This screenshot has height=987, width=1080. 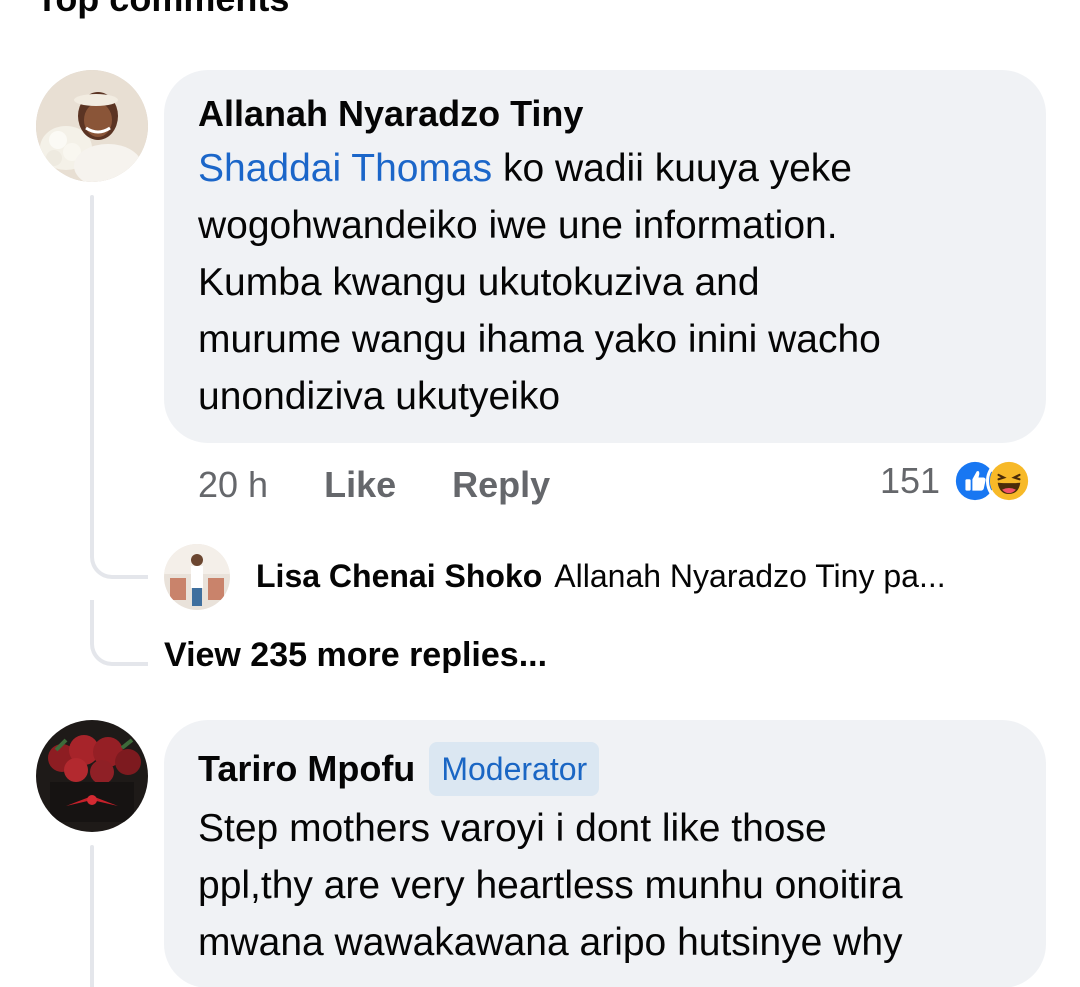 What do you see at coordinates (1009, 481) in the screenshot?
I see `haha-icon` at bounding box center [1009, 481].